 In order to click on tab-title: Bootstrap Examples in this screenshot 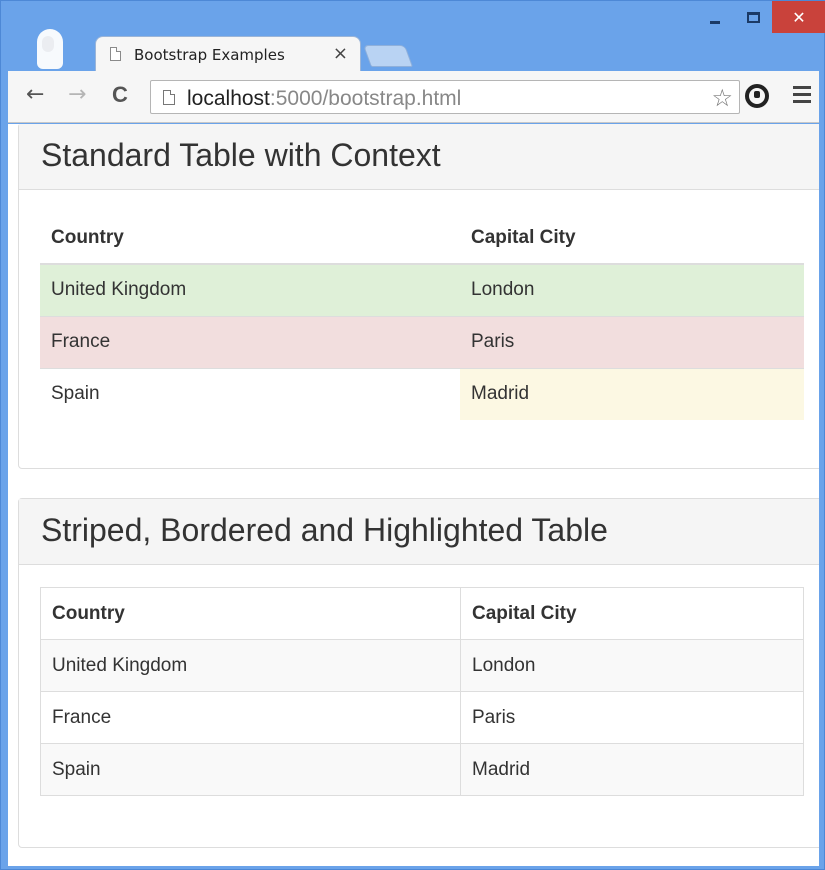, I will do `click(209, 55)`.